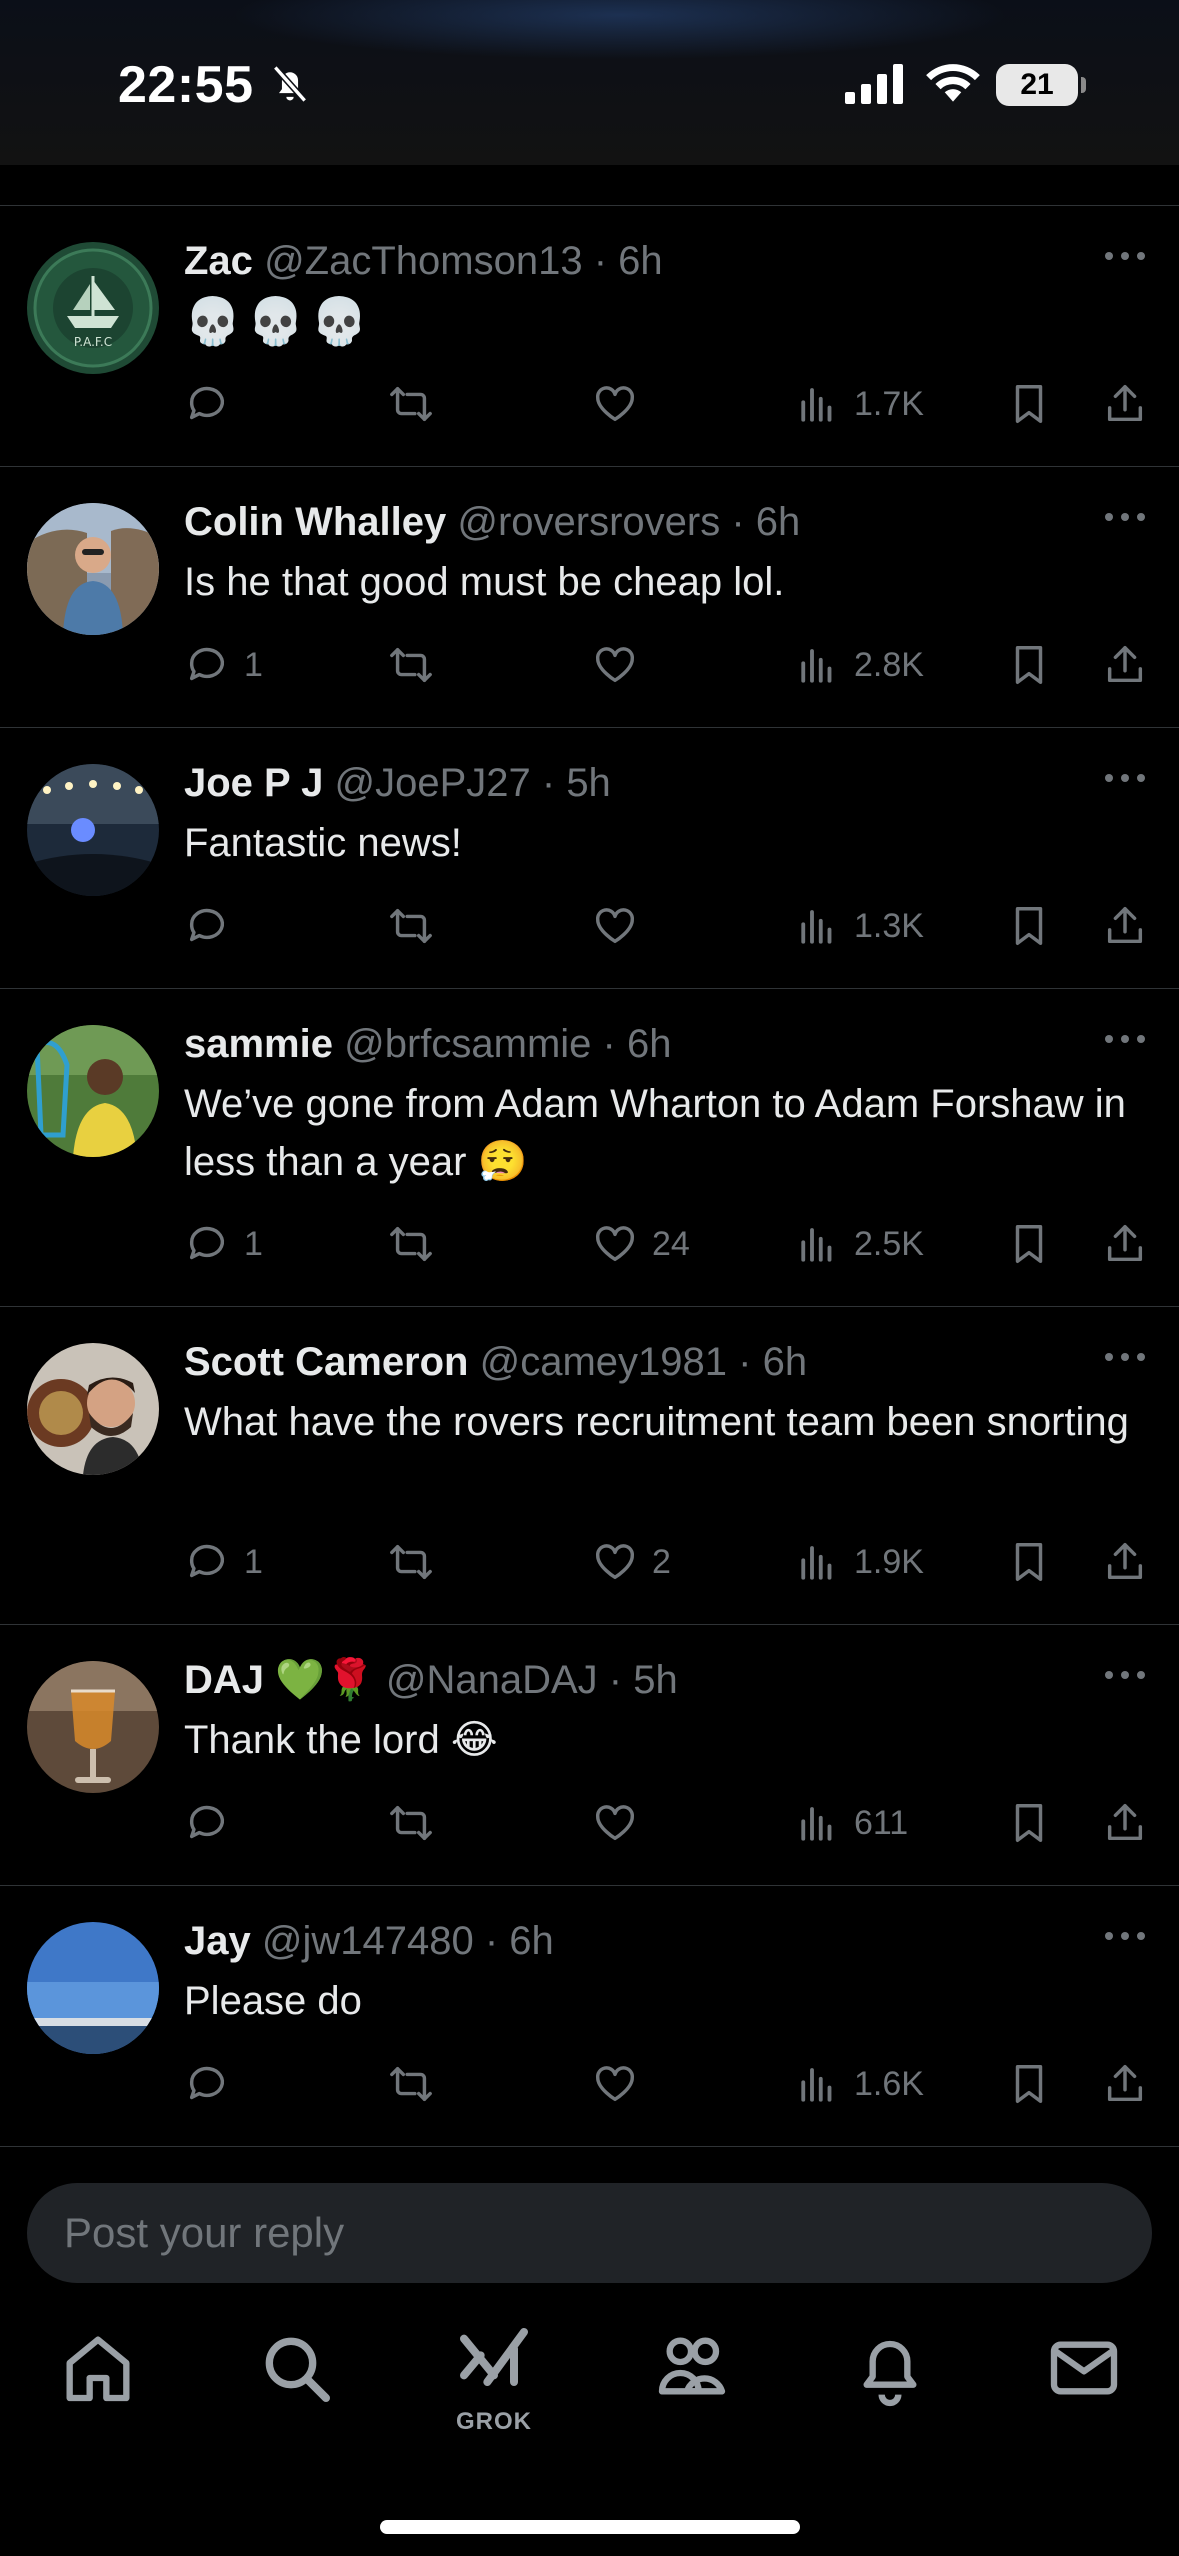 This screenshot has width=1179, height=2556. Describe the element at coordinates (861, 1244) in the screenshot. I see `views-button: 2.5K` at that location.